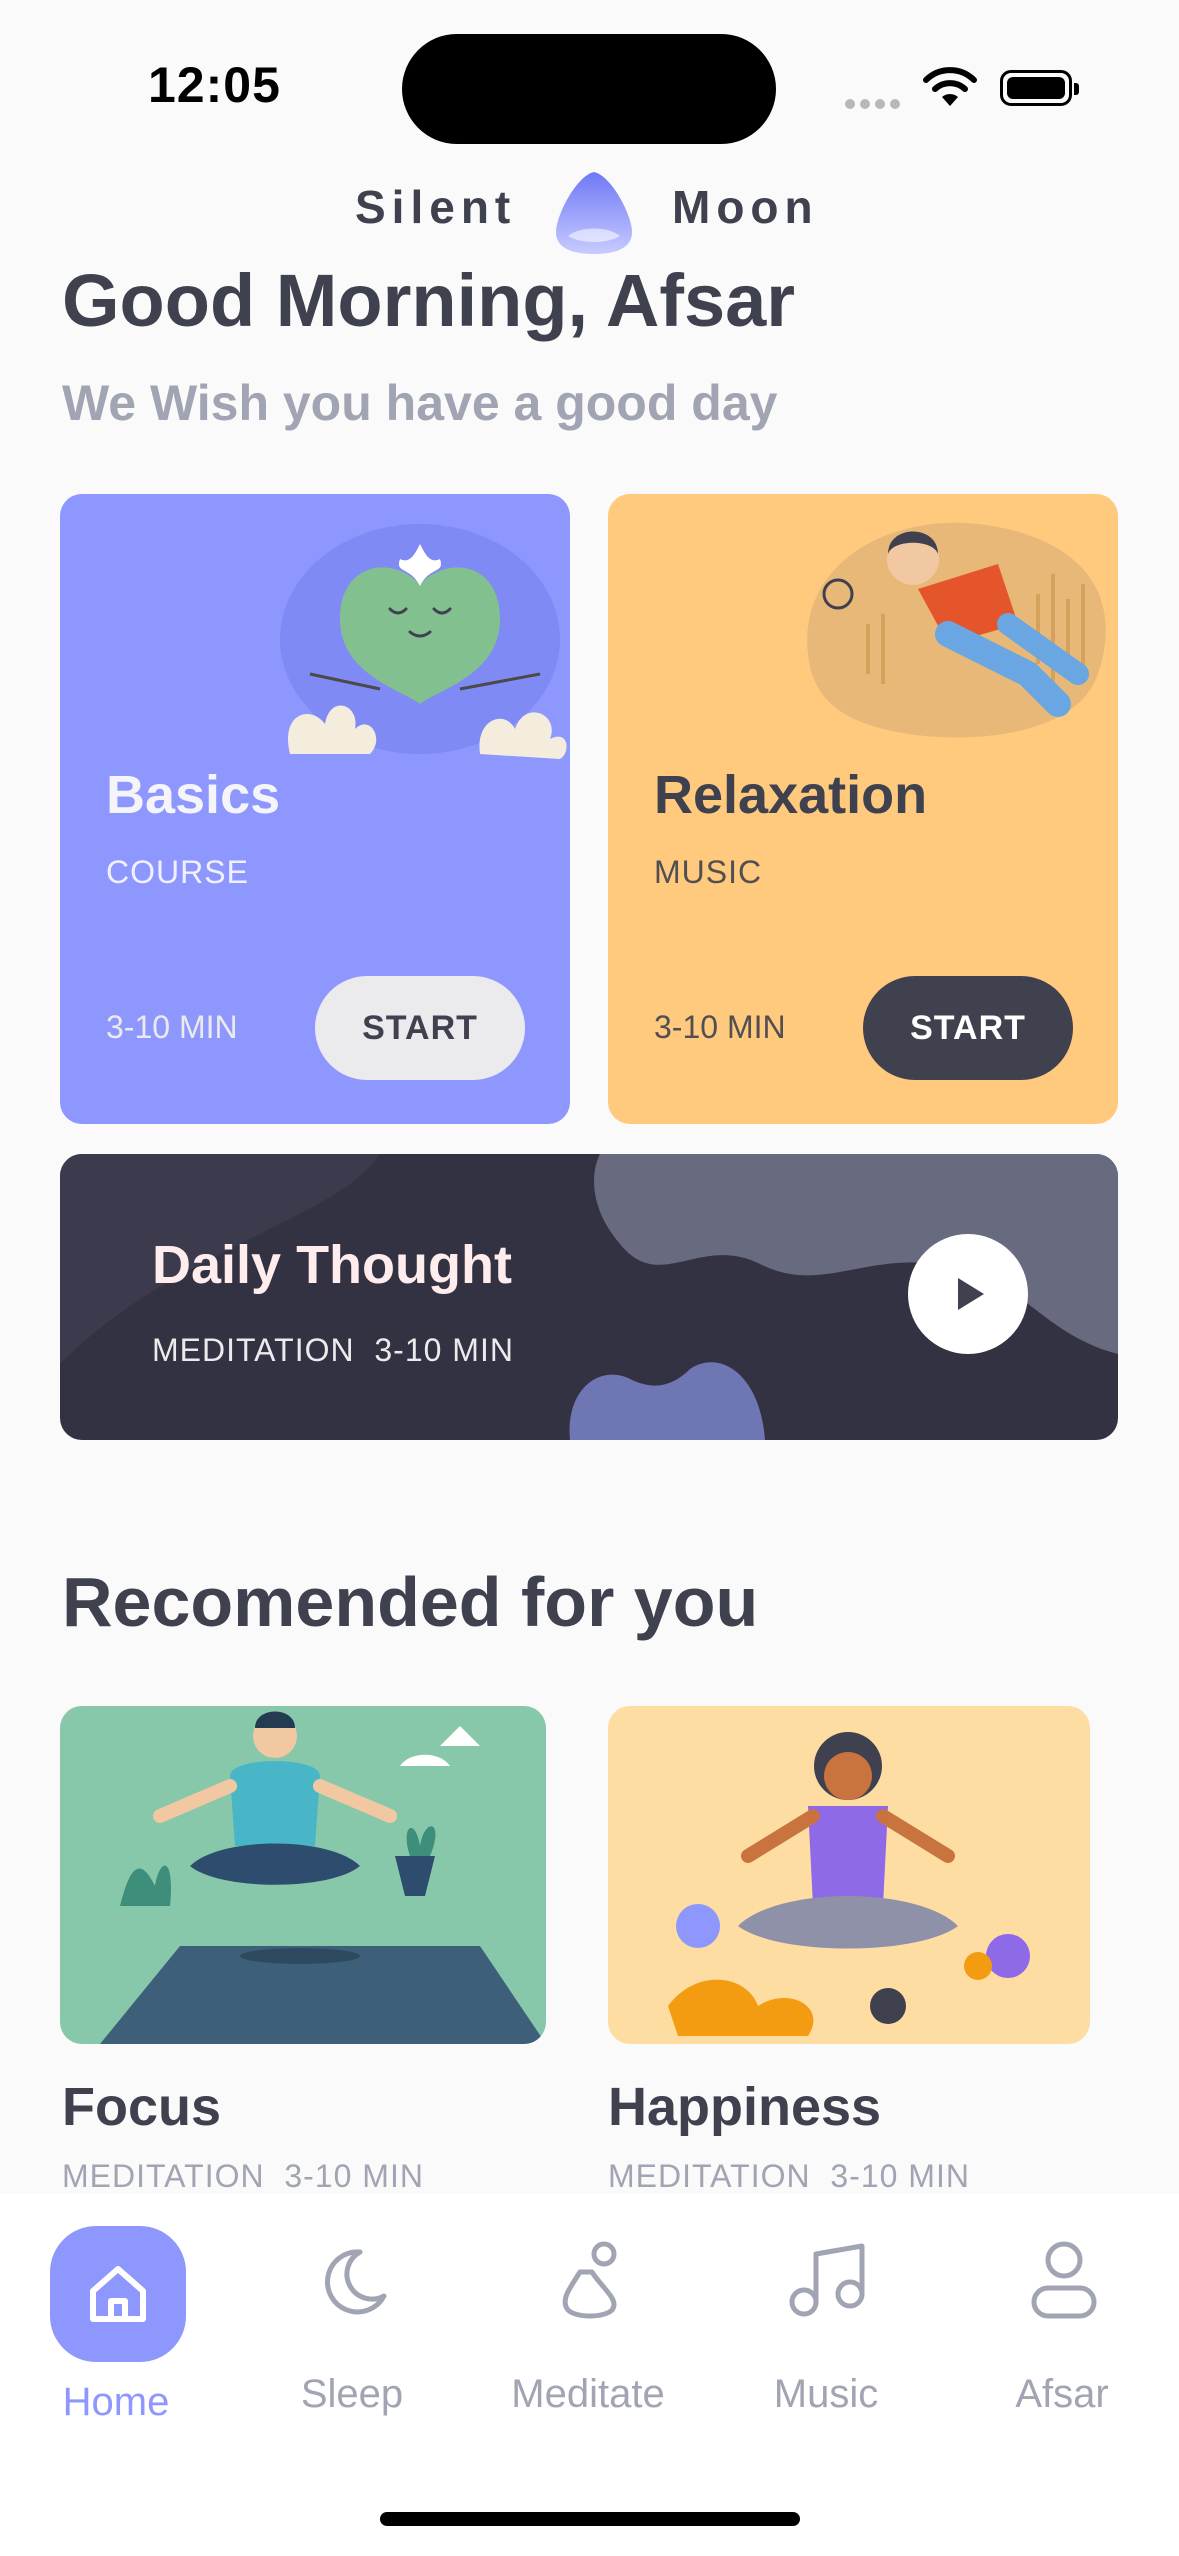 The height and width of the screenshot is (2556, 1179). Describe the element at coordinates (827, 2280) in the screenshot. I see `music-icon` at that location.